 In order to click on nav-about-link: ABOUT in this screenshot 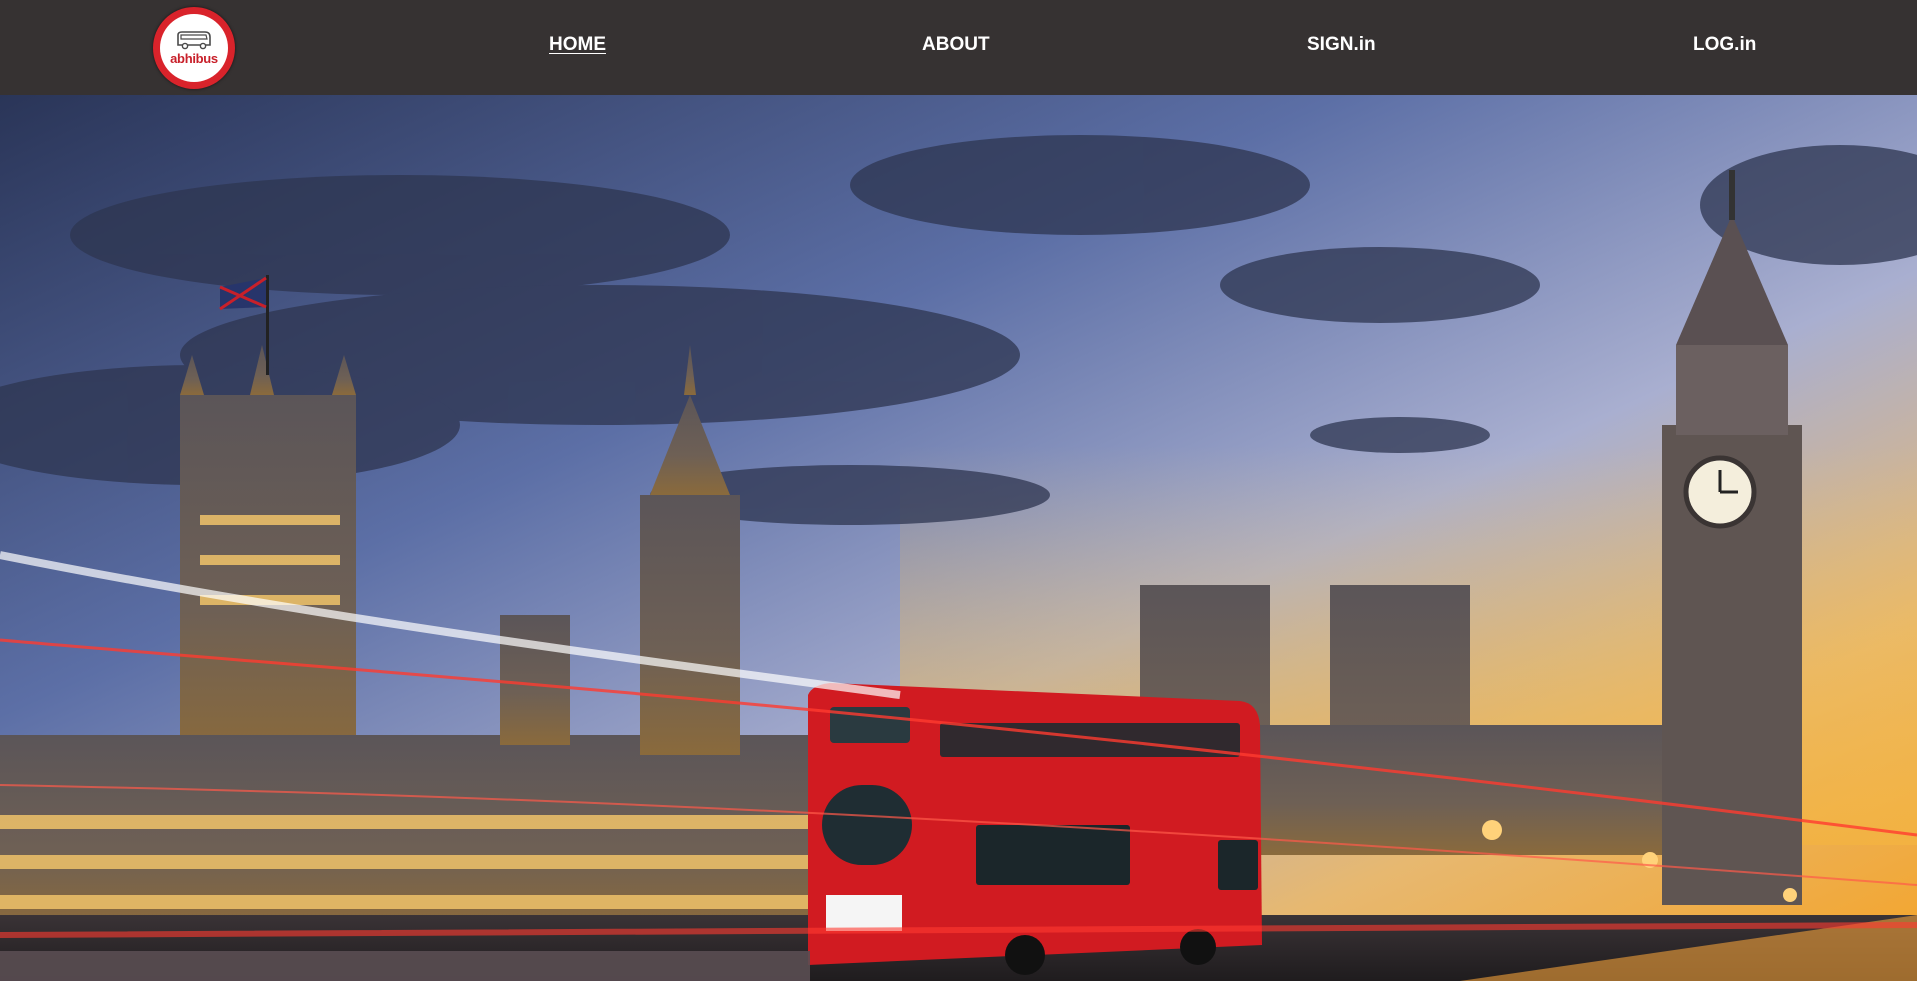, I will do `click(956, 45)`.